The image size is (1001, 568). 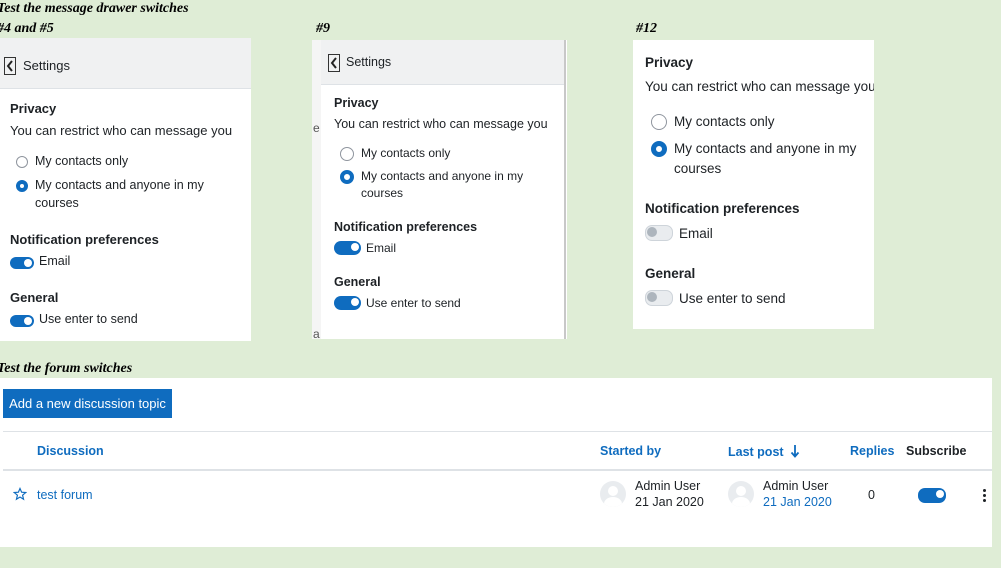 I want to click on drawer-test-caption: Test the message drawer switches, so click(x=94, y=8).